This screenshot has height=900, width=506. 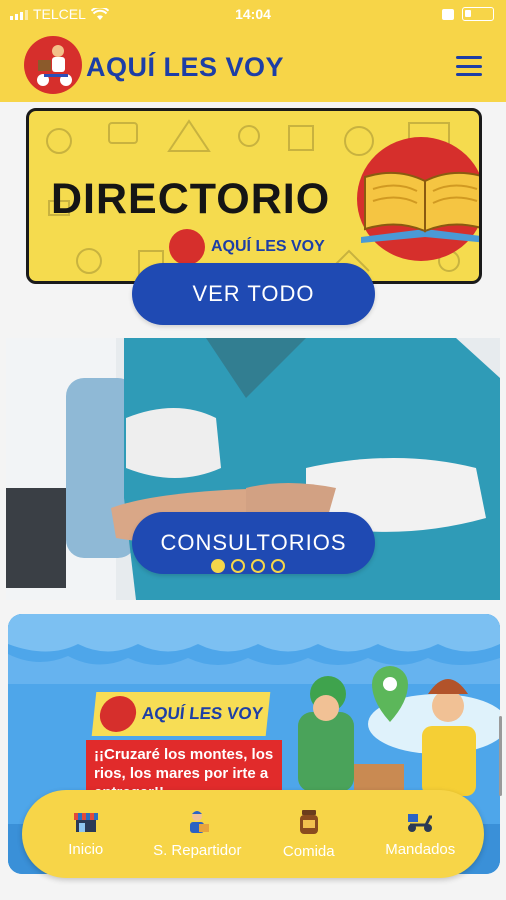 I want to click on delivery-man-icon, so click(x=54, y=65).